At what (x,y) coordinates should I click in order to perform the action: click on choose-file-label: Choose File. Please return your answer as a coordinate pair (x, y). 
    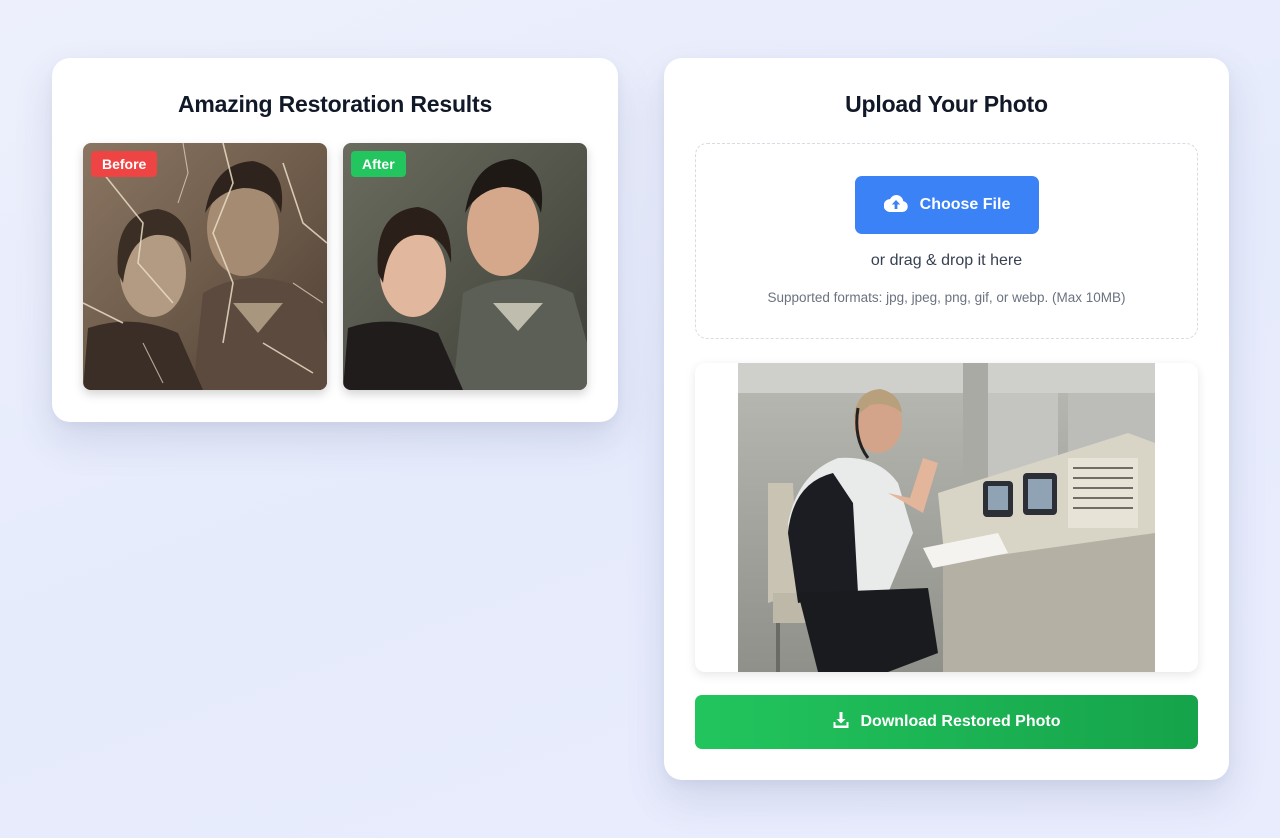
    Looking at the image, I should click on (965, 204).